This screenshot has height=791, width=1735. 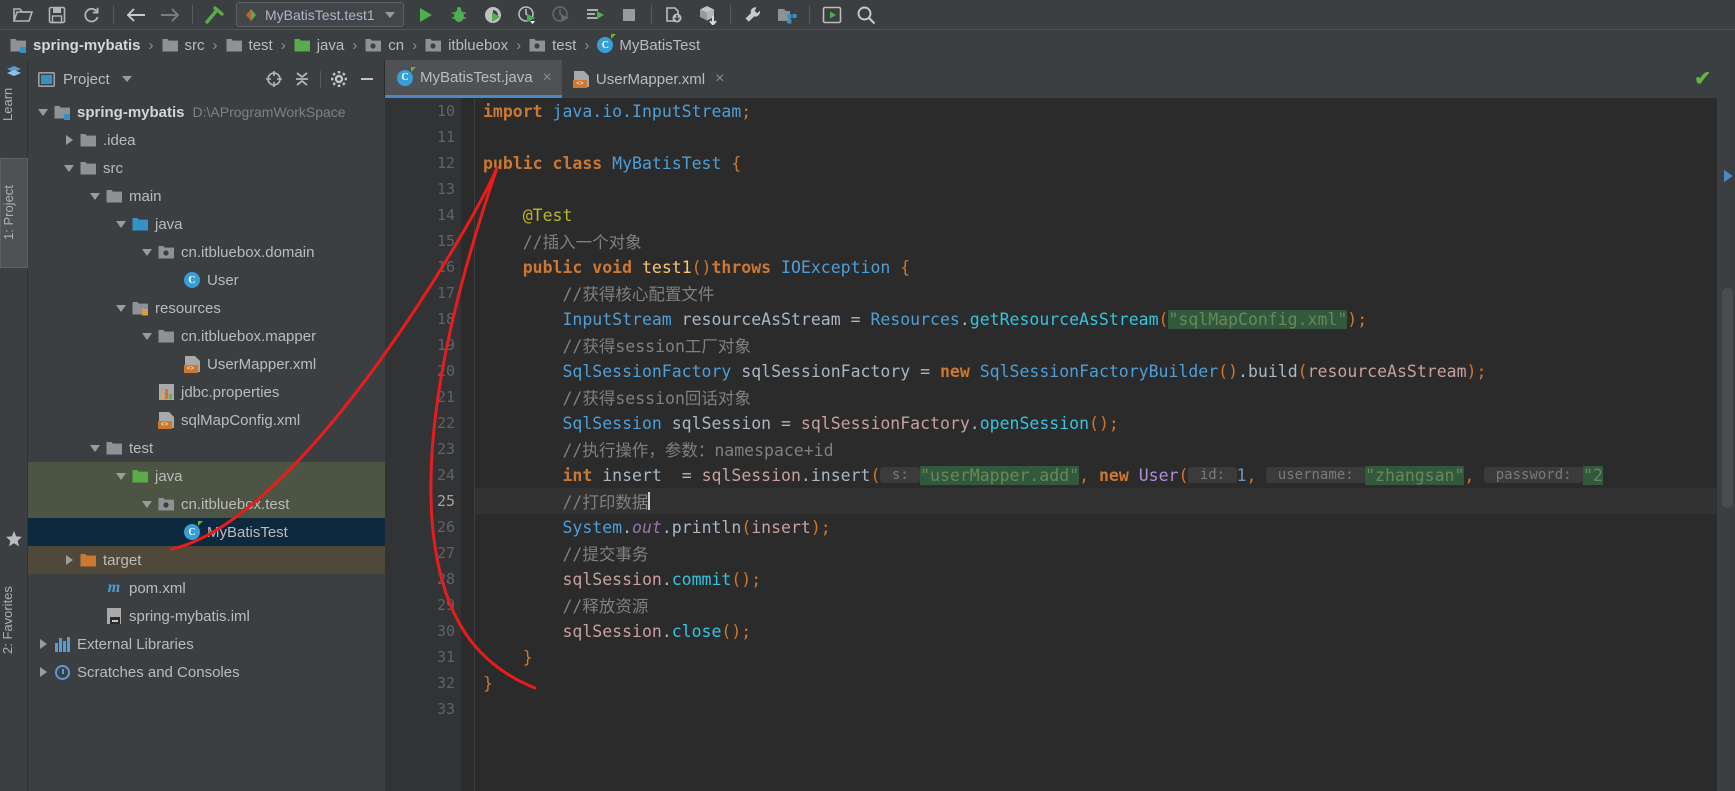 I want to click on run-anything-icon, so click(x=832, y=14).